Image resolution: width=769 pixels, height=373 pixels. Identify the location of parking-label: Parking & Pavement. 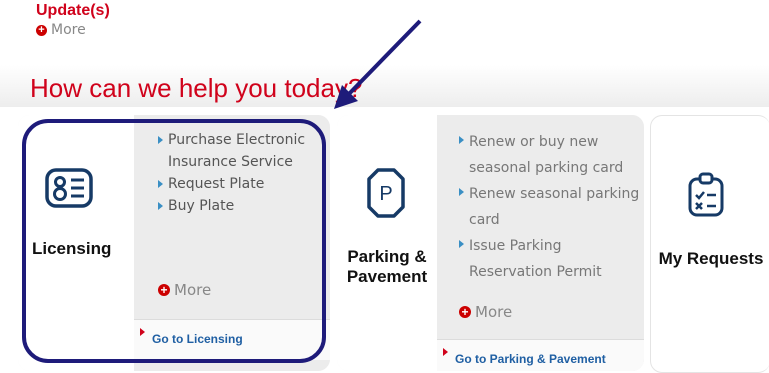
(387, 266).